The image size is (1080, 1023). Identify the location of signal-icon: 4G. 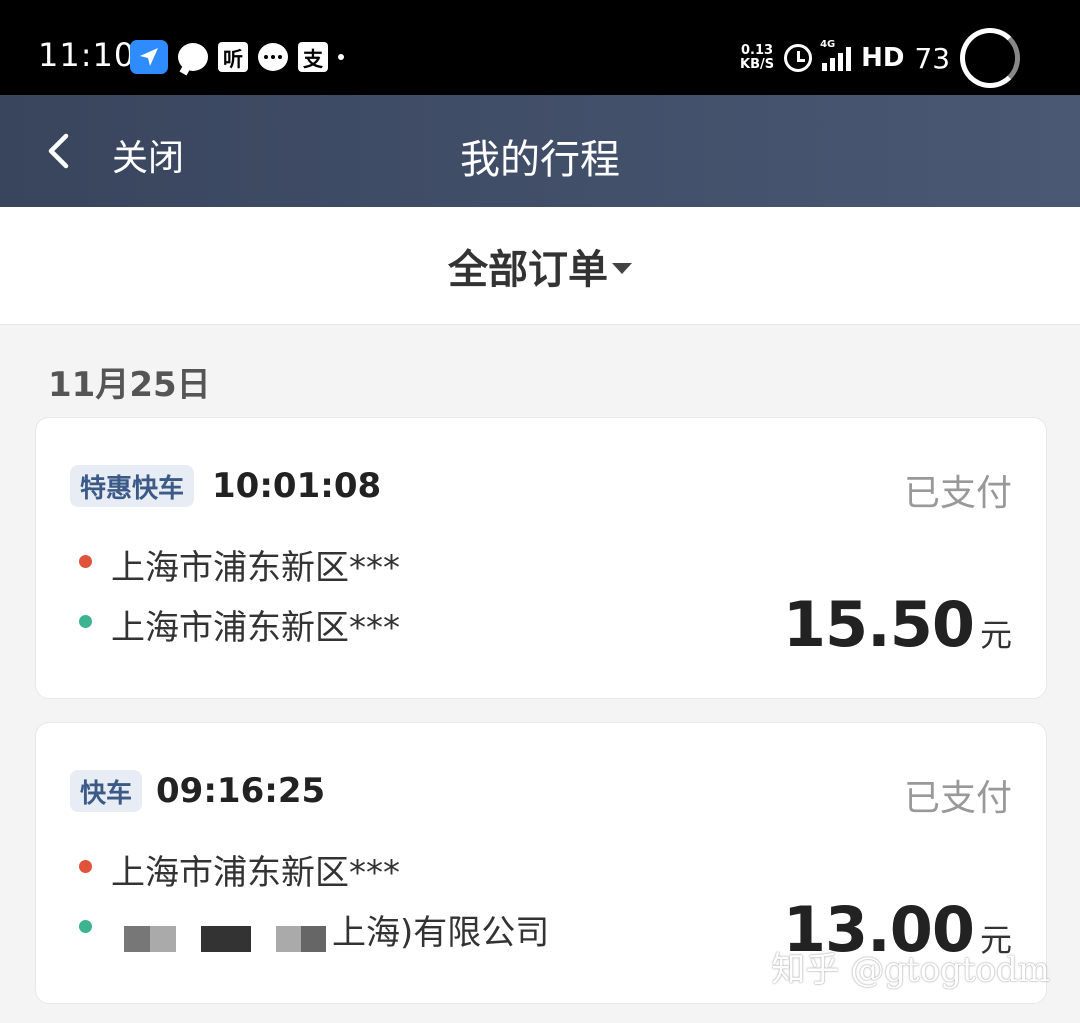
(836, 55).